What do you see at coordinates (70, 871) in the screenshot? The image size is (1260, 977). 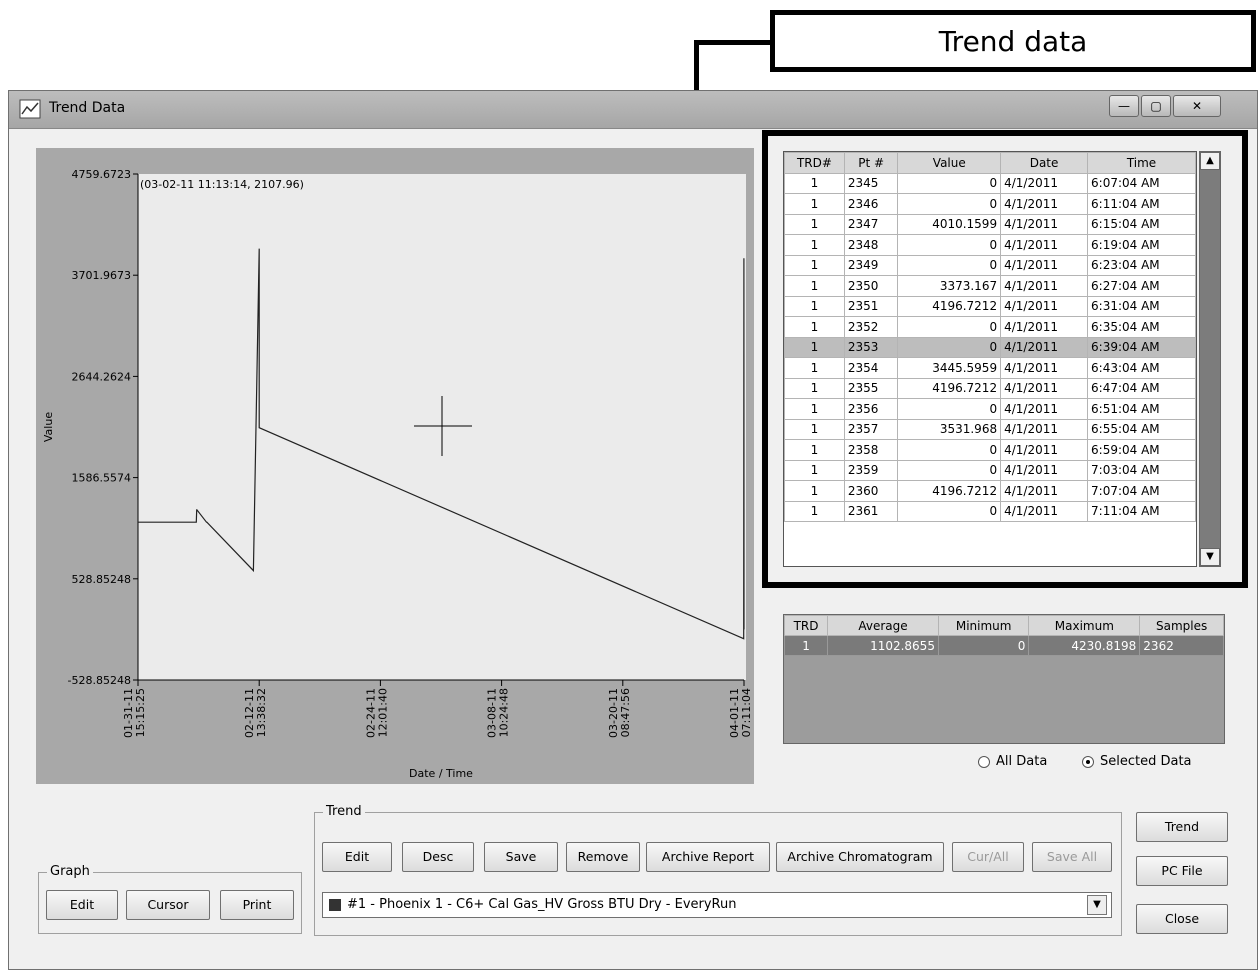 I see `graph-group-label: Graph` at bounding box center [70, 871].